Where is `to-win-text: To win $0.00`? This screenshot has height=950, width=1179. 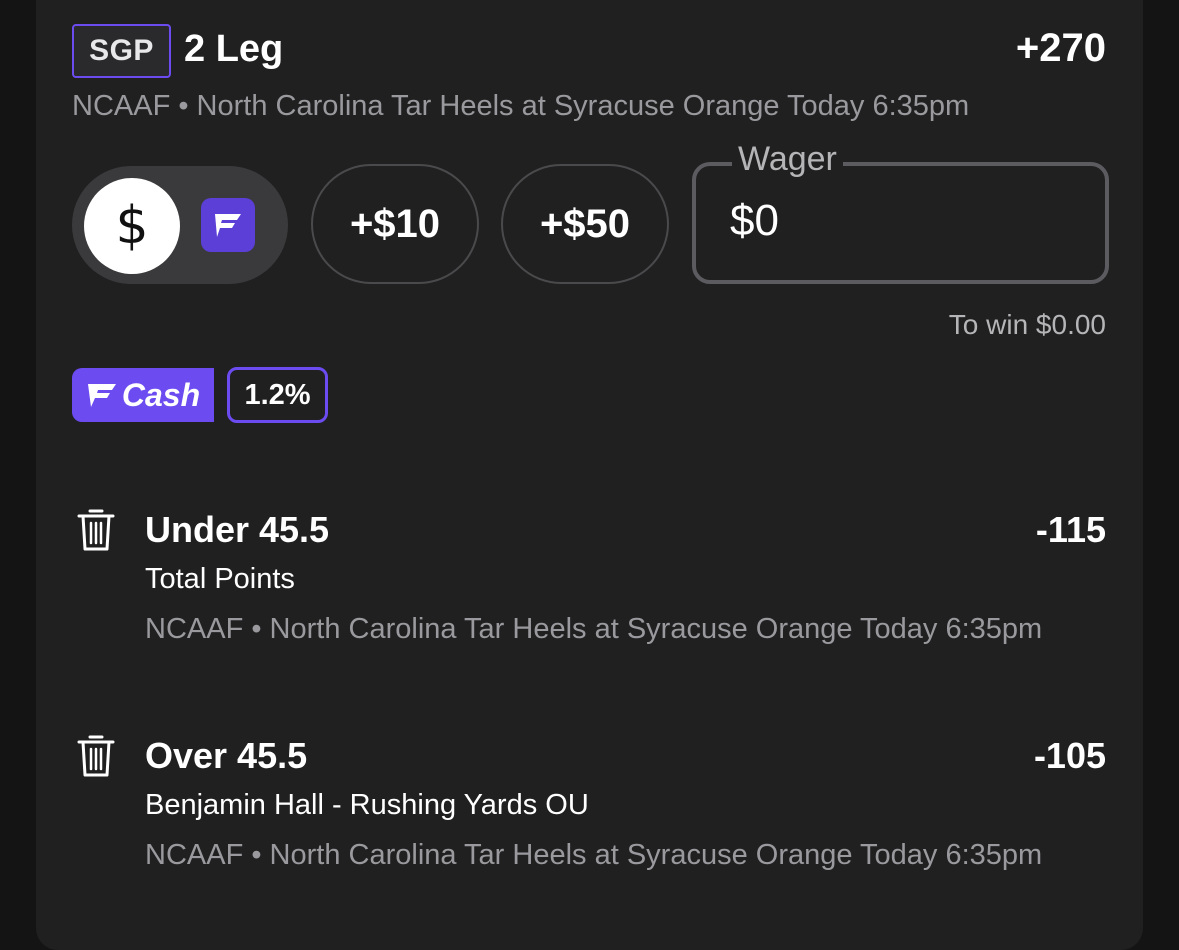 to-win-text: To win $0.00 is located at coordinates (1027, 324).